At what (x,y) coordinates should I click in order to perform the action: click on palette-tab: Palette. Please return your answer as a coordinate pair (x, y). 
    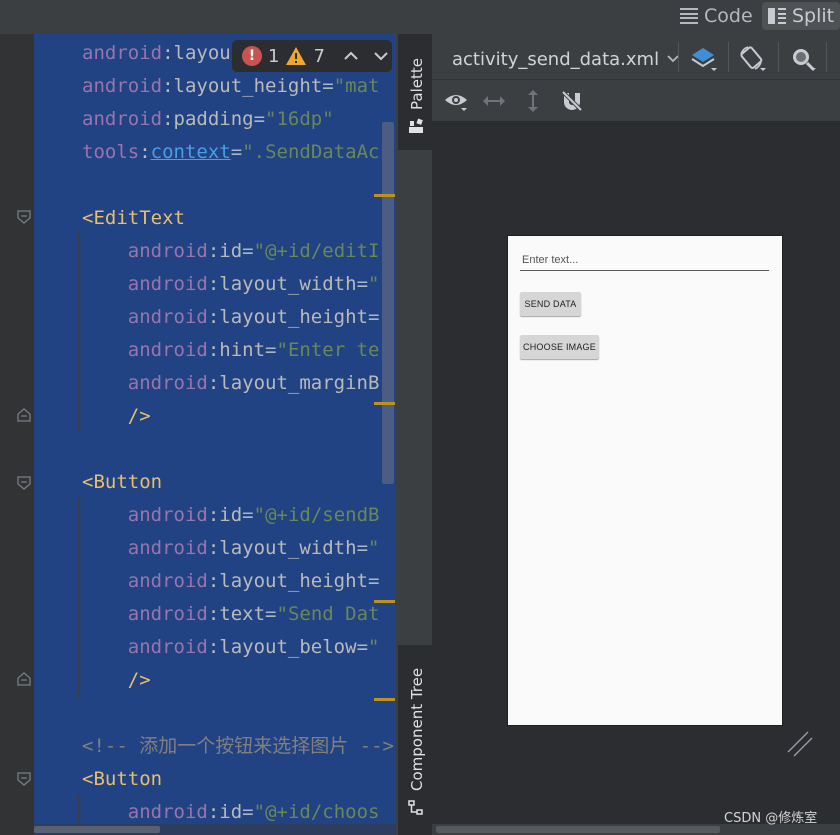
    Looking at the image, I should click on (415, 92).